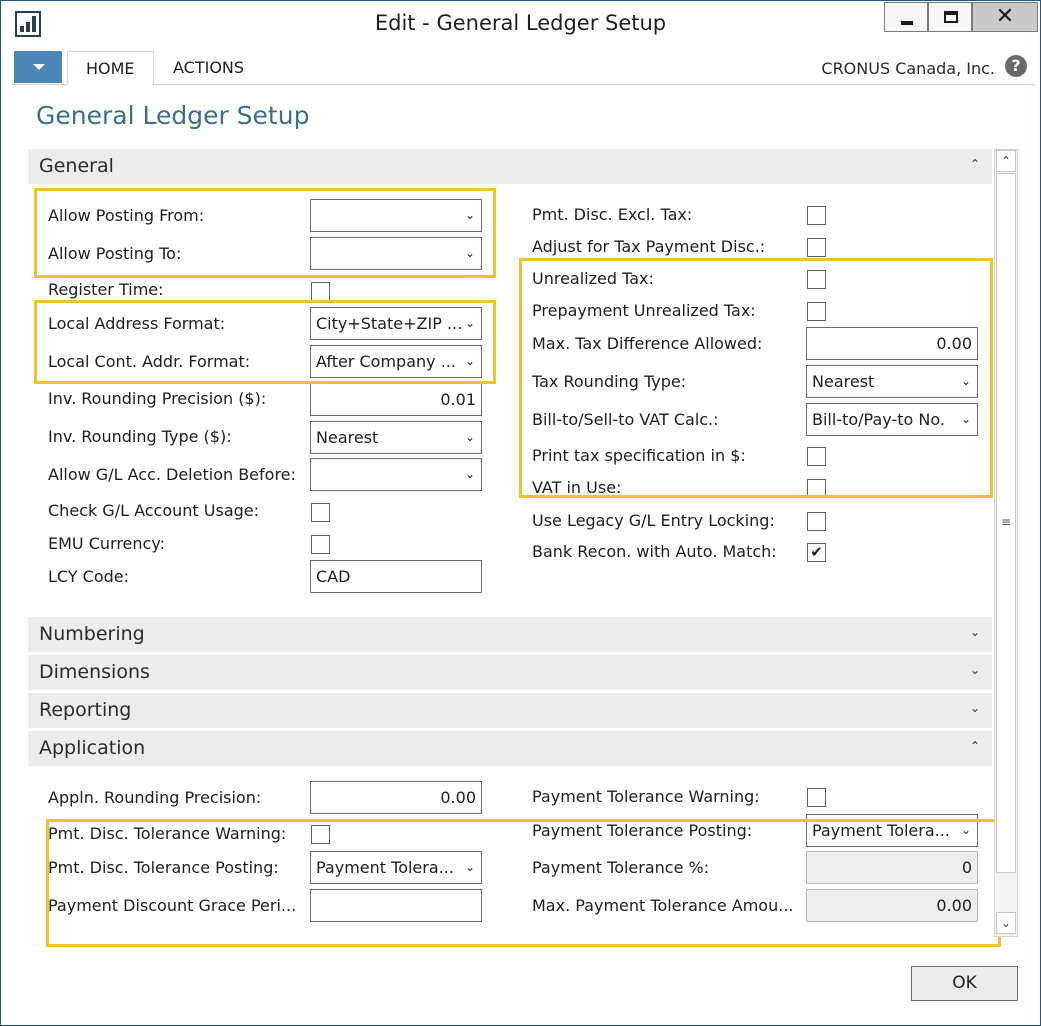 The image size is (1041, 1026). What do you see at coordinates (816, 521) in the screenshot?
I see `use-legacy-gl-entry-locking-checkbox` at bounding box center [816, 521].